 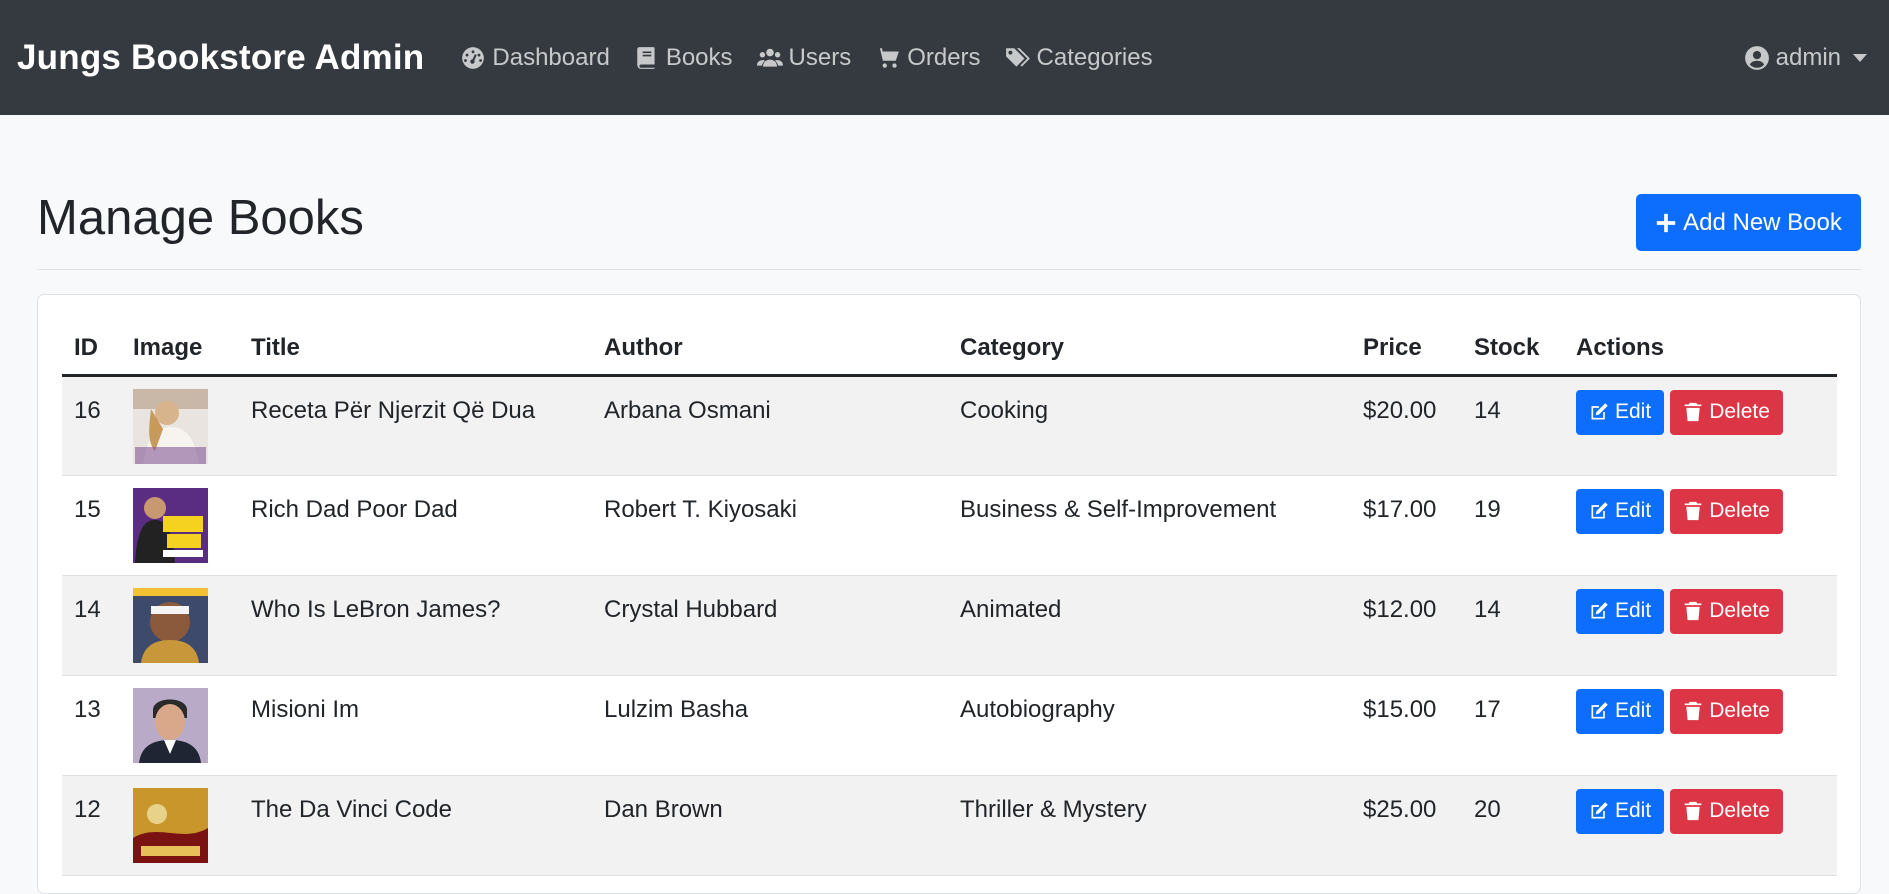 What do you see at coordinates (1700, 354) in the screenshot?
I see `column-header-actions: Actions` at bounding box center [1700, 354].